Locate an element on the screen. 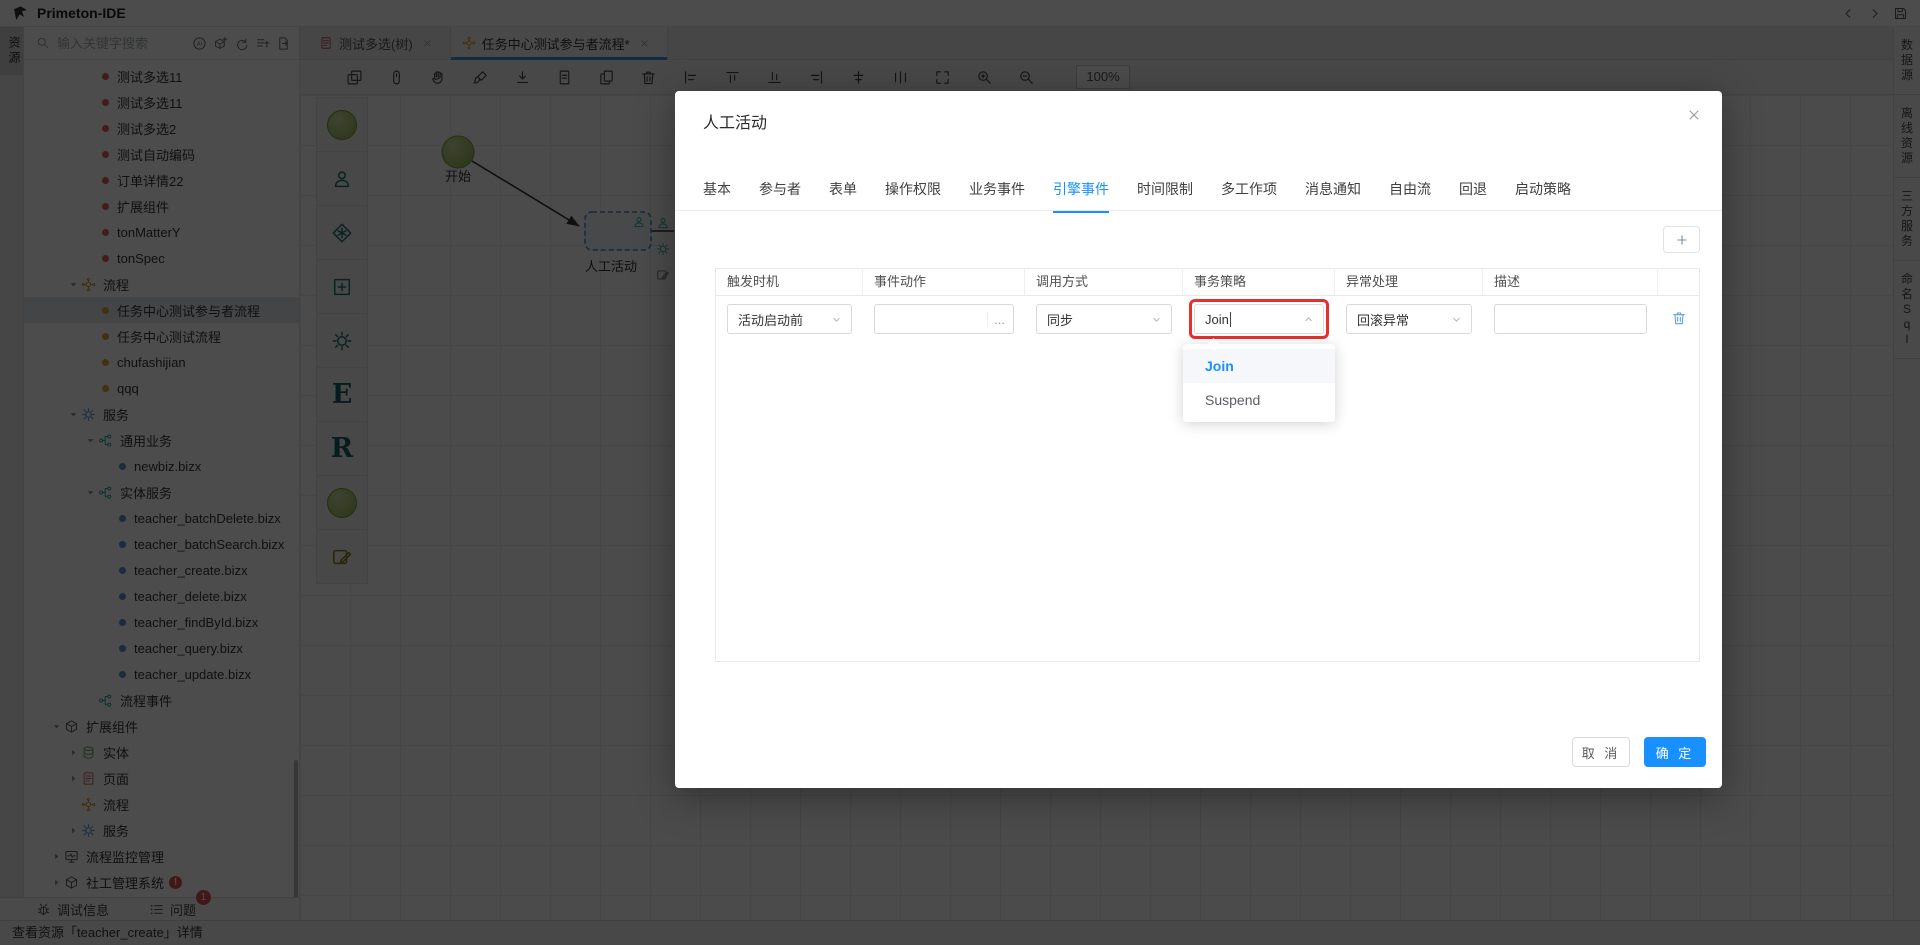  delete-row-button is located at coordinates (1679, 319).